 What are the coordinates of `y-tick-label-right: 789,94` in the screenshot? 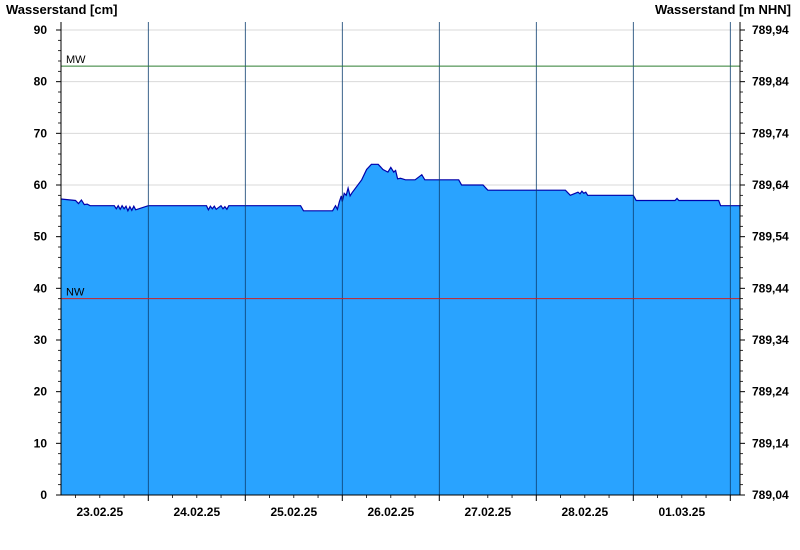 It's located at (770, 30).